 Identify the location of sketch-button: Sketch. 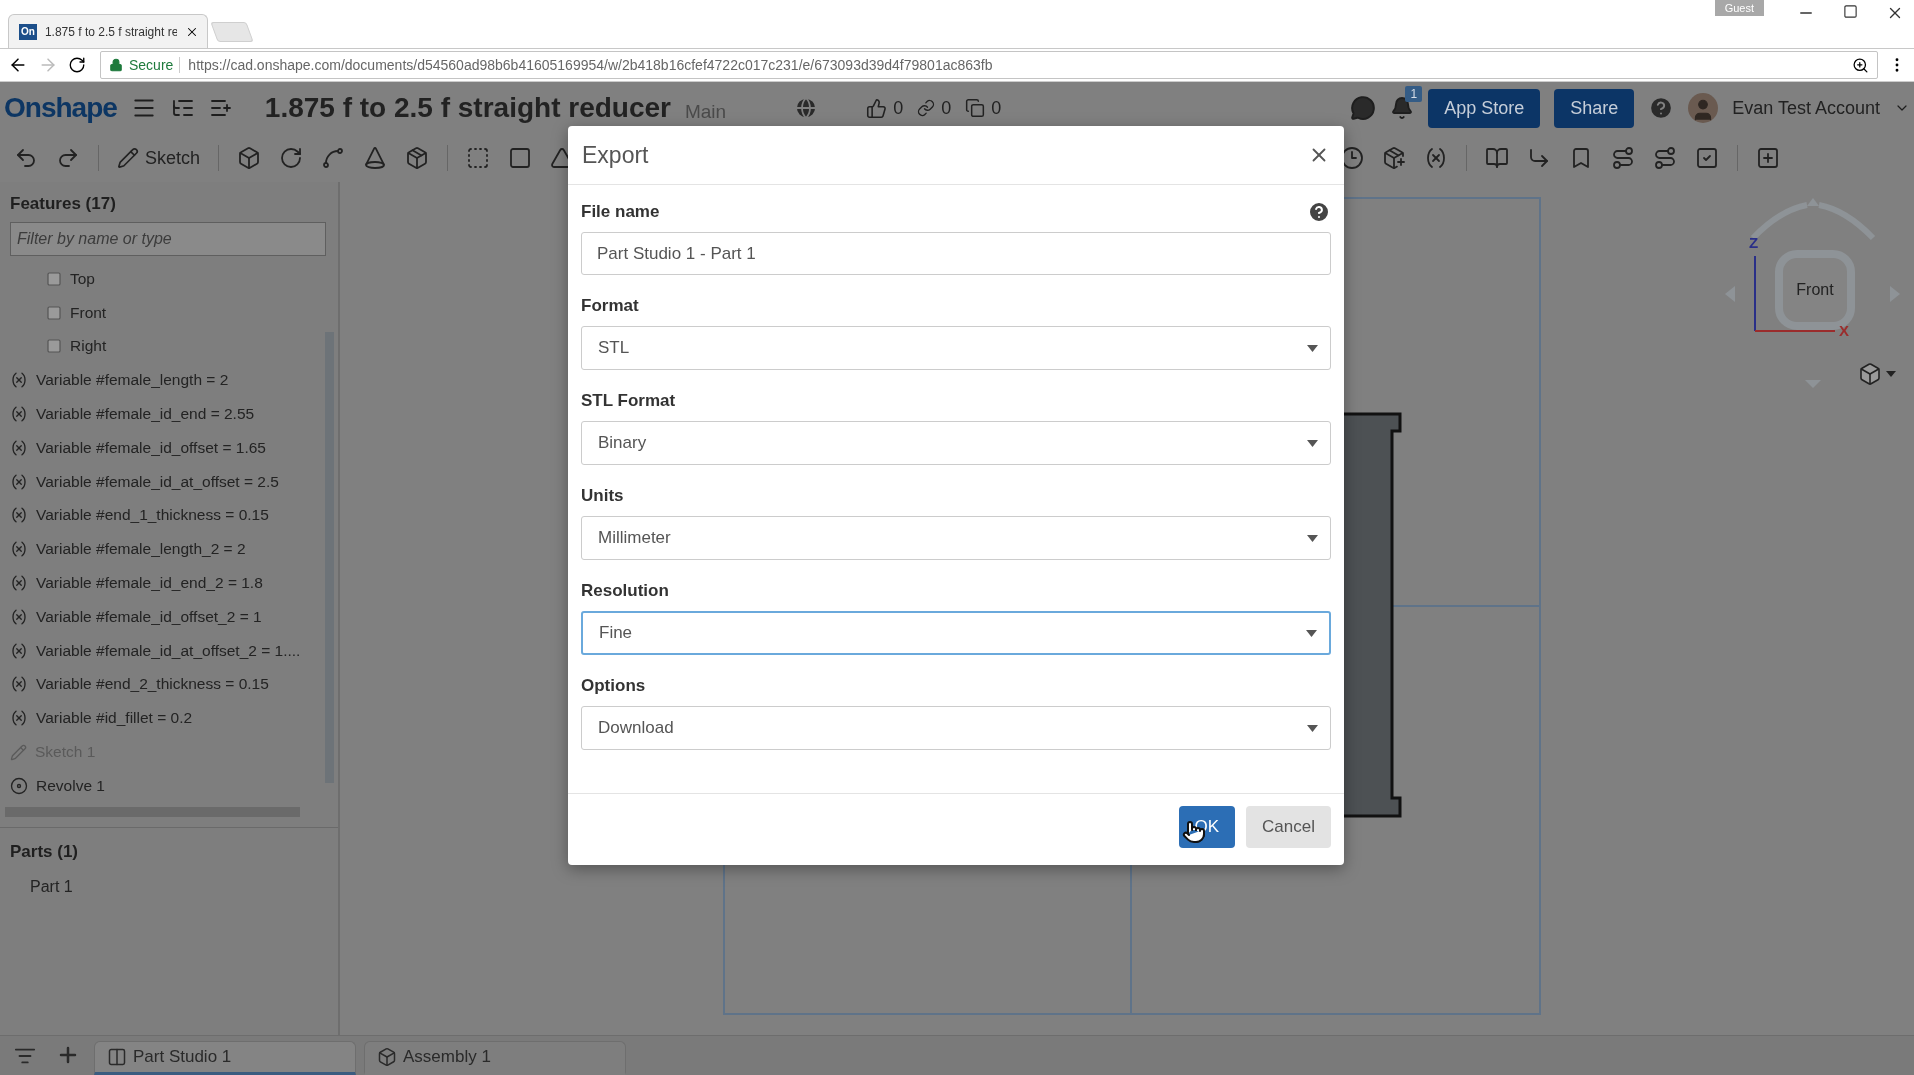
(159, 158).